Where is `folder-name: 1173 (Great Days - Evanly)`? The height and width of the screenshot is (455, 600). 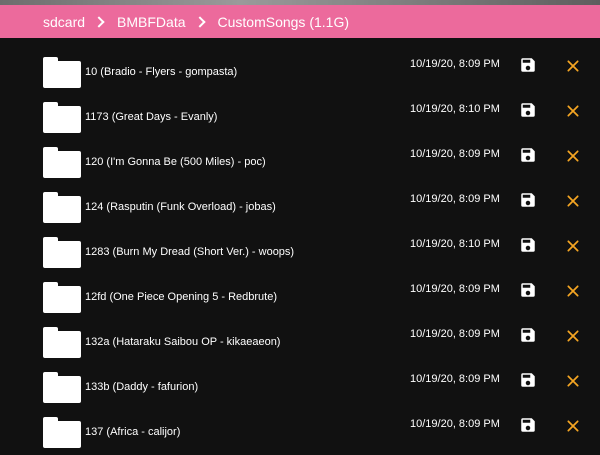
folder-name: 1173 (Great Days - Evanly) is located at coordinates (151, 117).